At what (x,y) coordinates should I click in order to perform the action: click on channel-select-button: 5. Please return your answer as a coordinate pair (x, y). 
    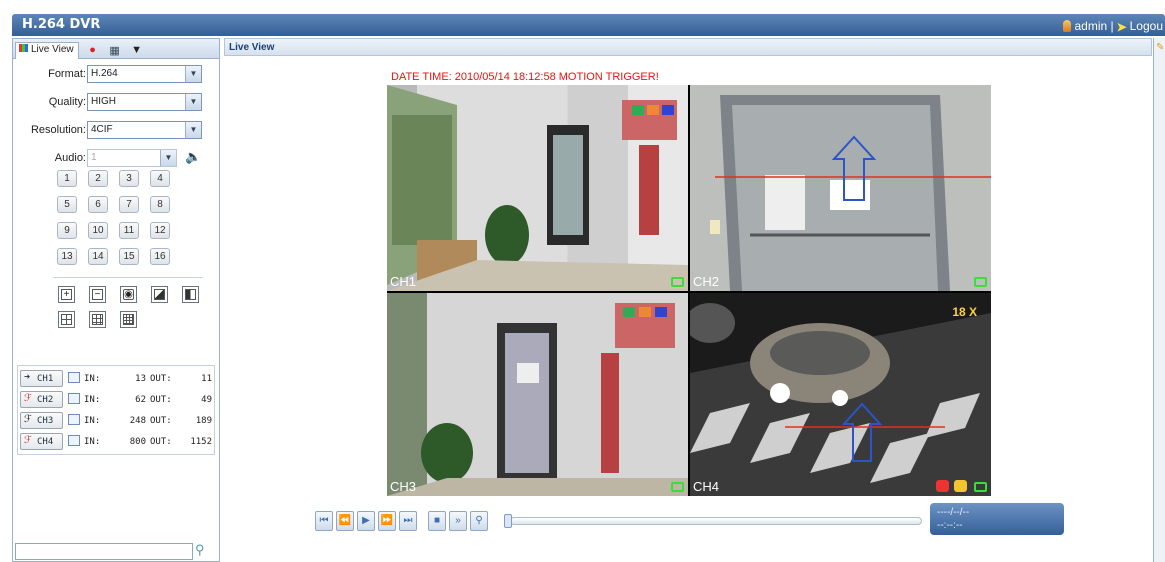
    Looking at the image, I should click on (67, 204).